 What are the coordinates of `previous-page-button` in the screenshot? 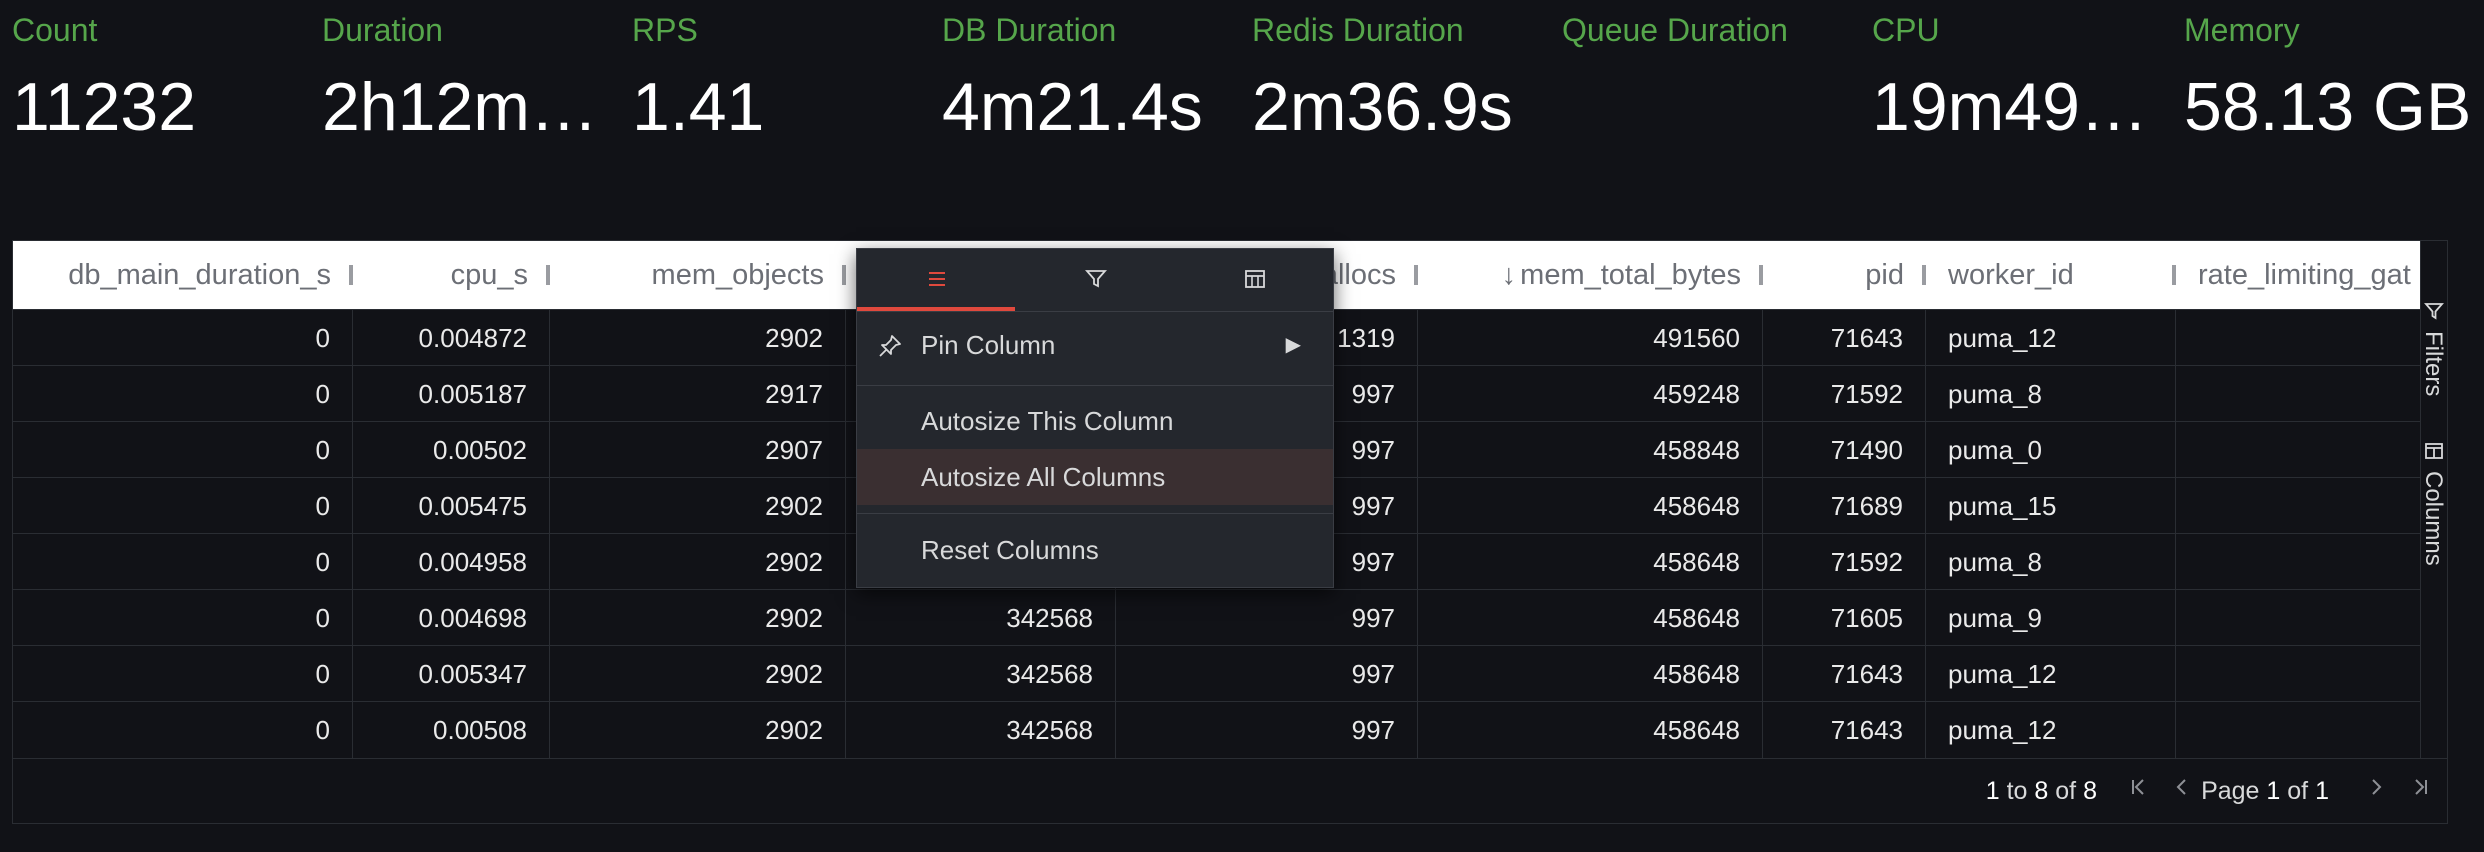 It's located at (2182, 791).